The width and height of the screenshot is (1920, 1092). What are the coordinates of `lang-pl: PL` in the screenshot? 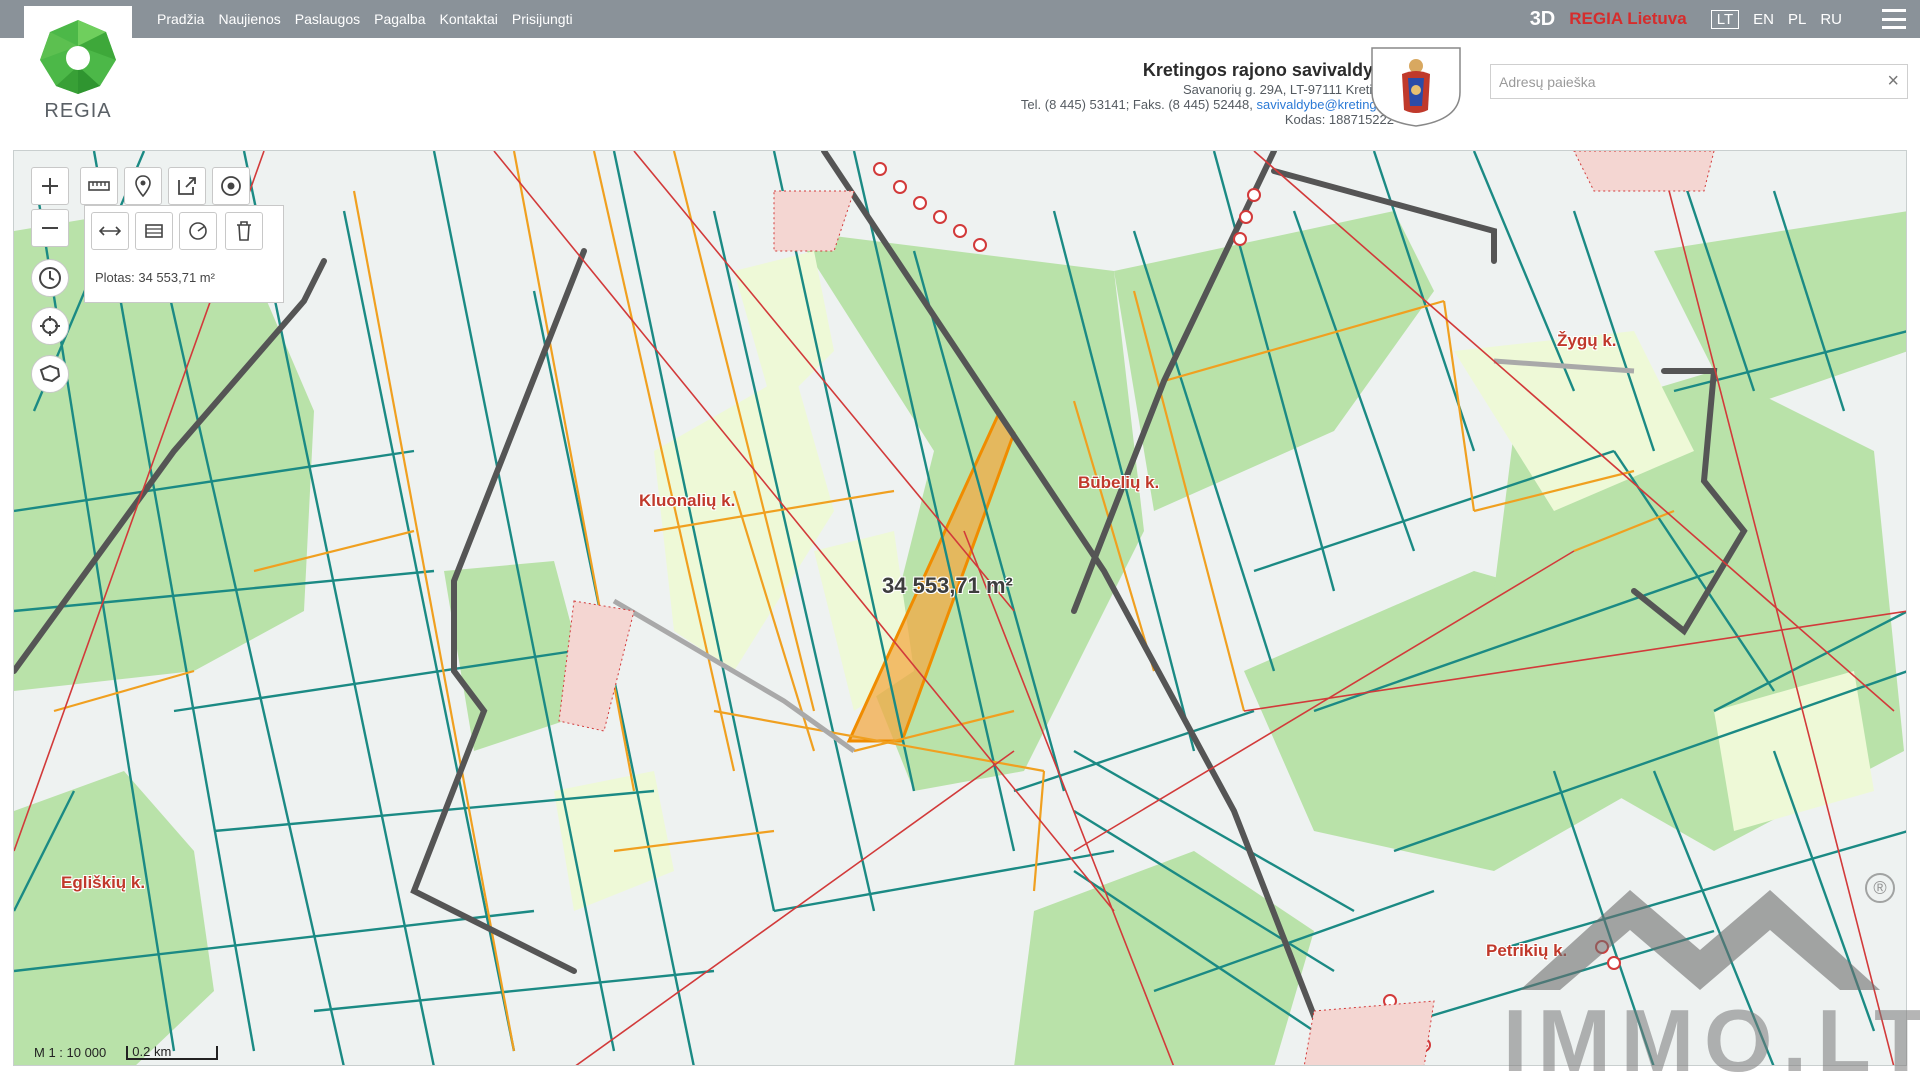 It's located at (1797, 19).